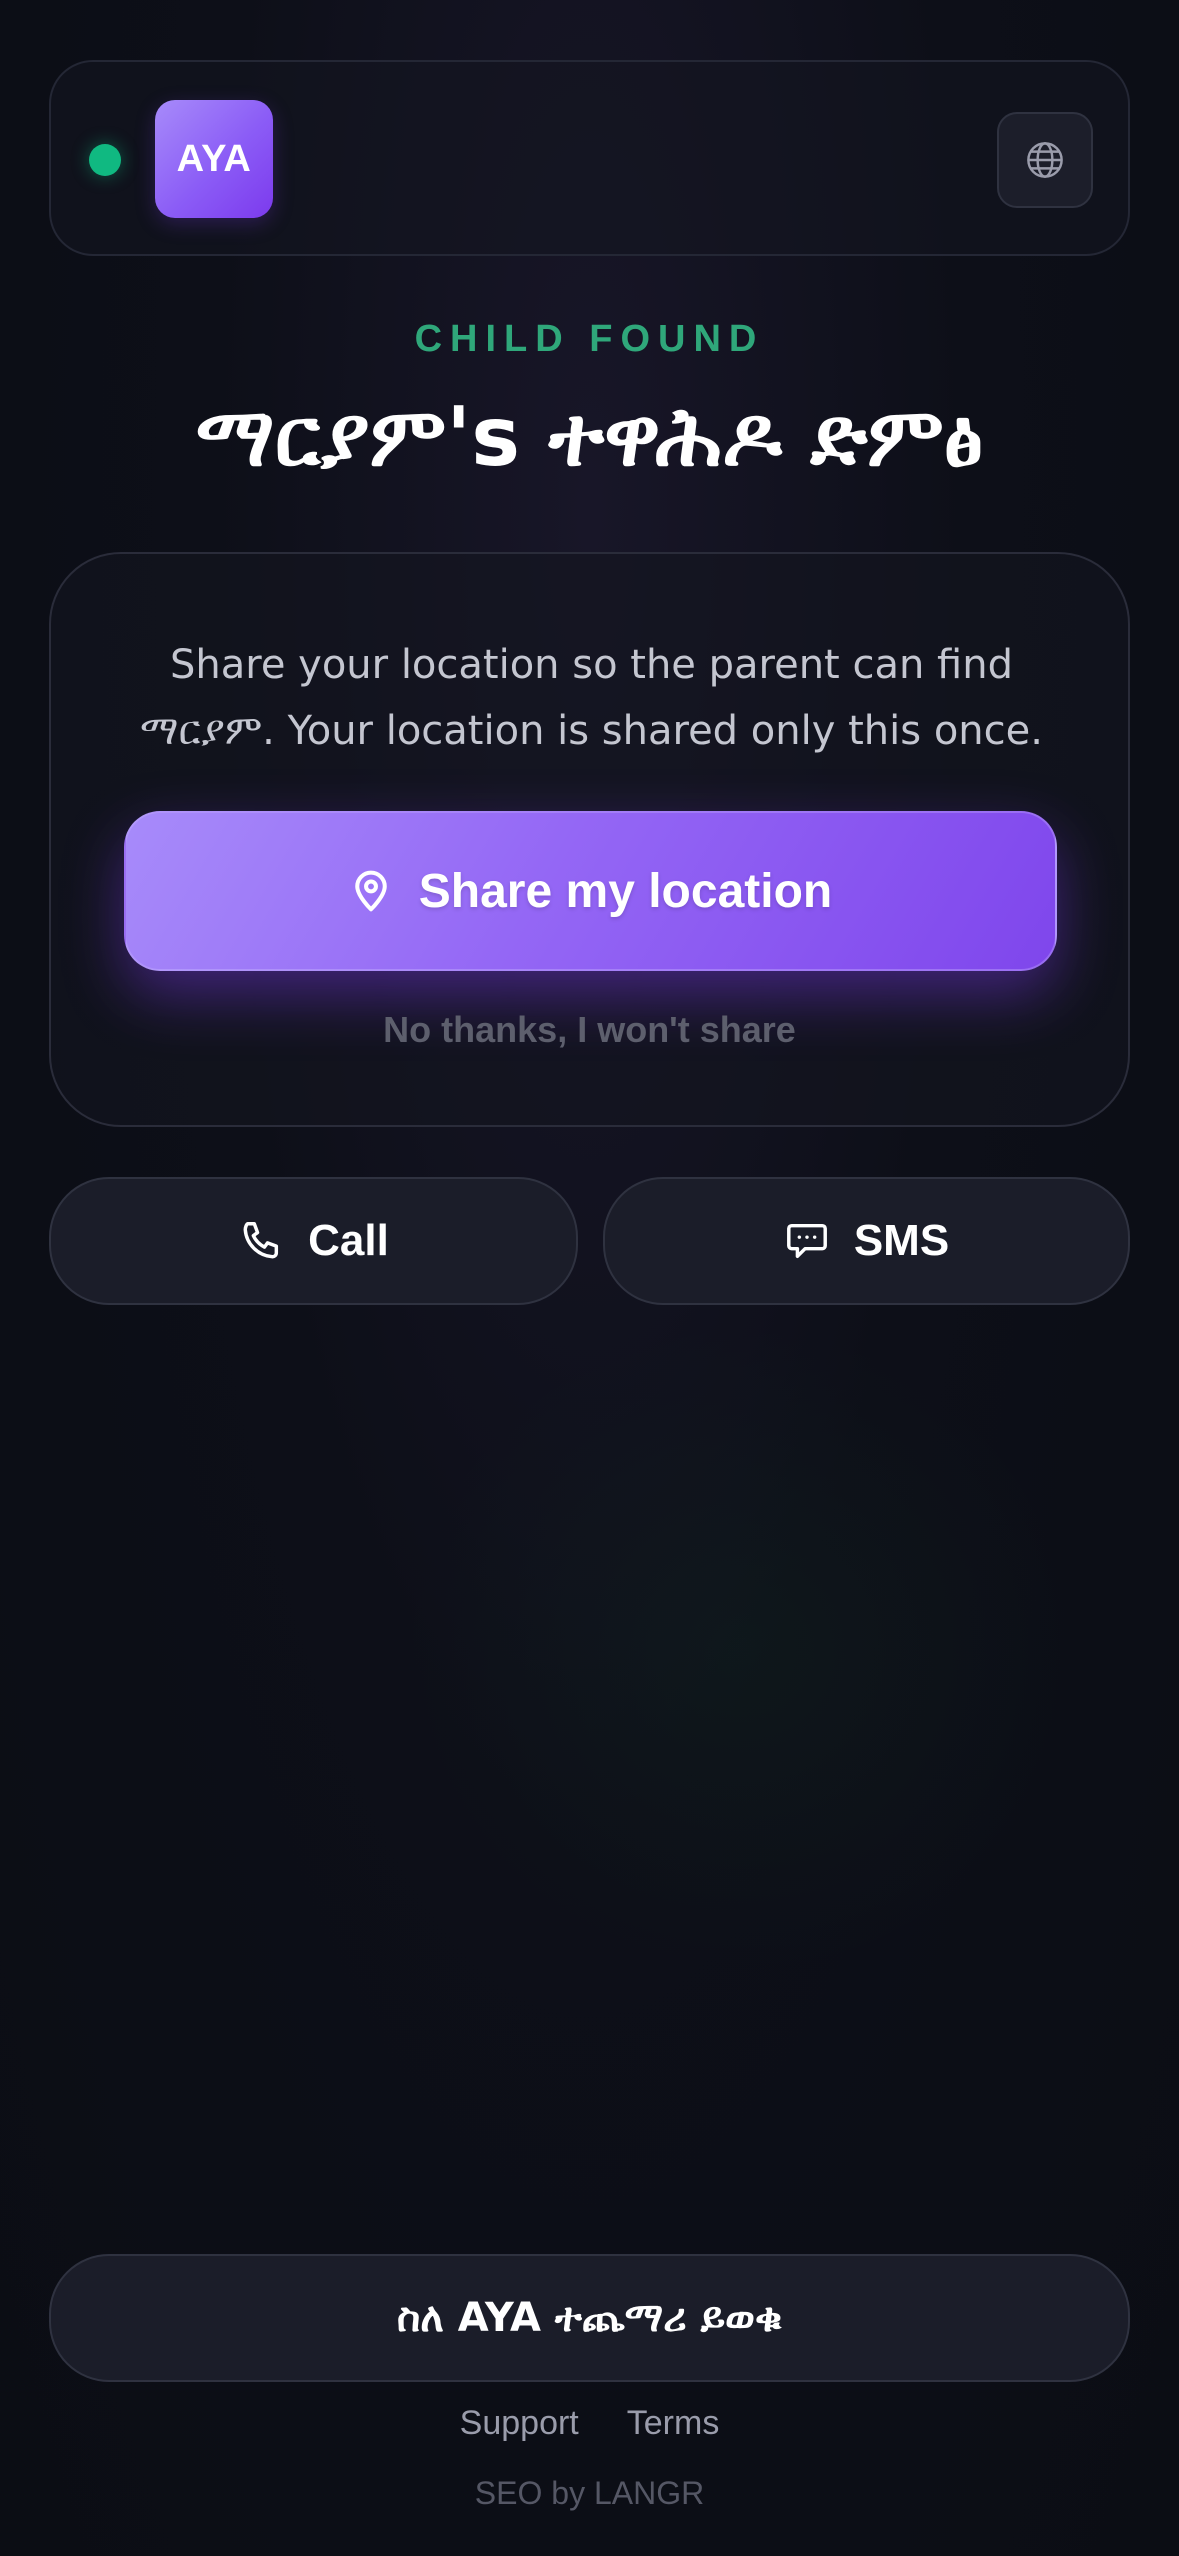 This screenshot has height=2556, width=1179. Describe the element at coordinates (105, 160) in the screenshot. I see `online-status-dot` at that location.